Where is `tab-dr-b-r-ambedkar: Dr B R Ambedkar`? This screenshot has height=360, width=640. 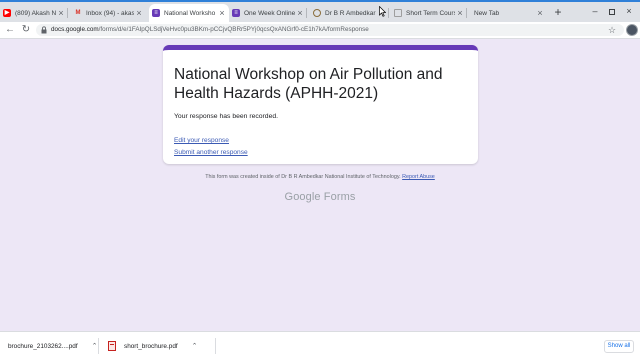 tab-dr-b-r-ambedkar: Dr B R Ambedkar is located at coordinates (349, 13).